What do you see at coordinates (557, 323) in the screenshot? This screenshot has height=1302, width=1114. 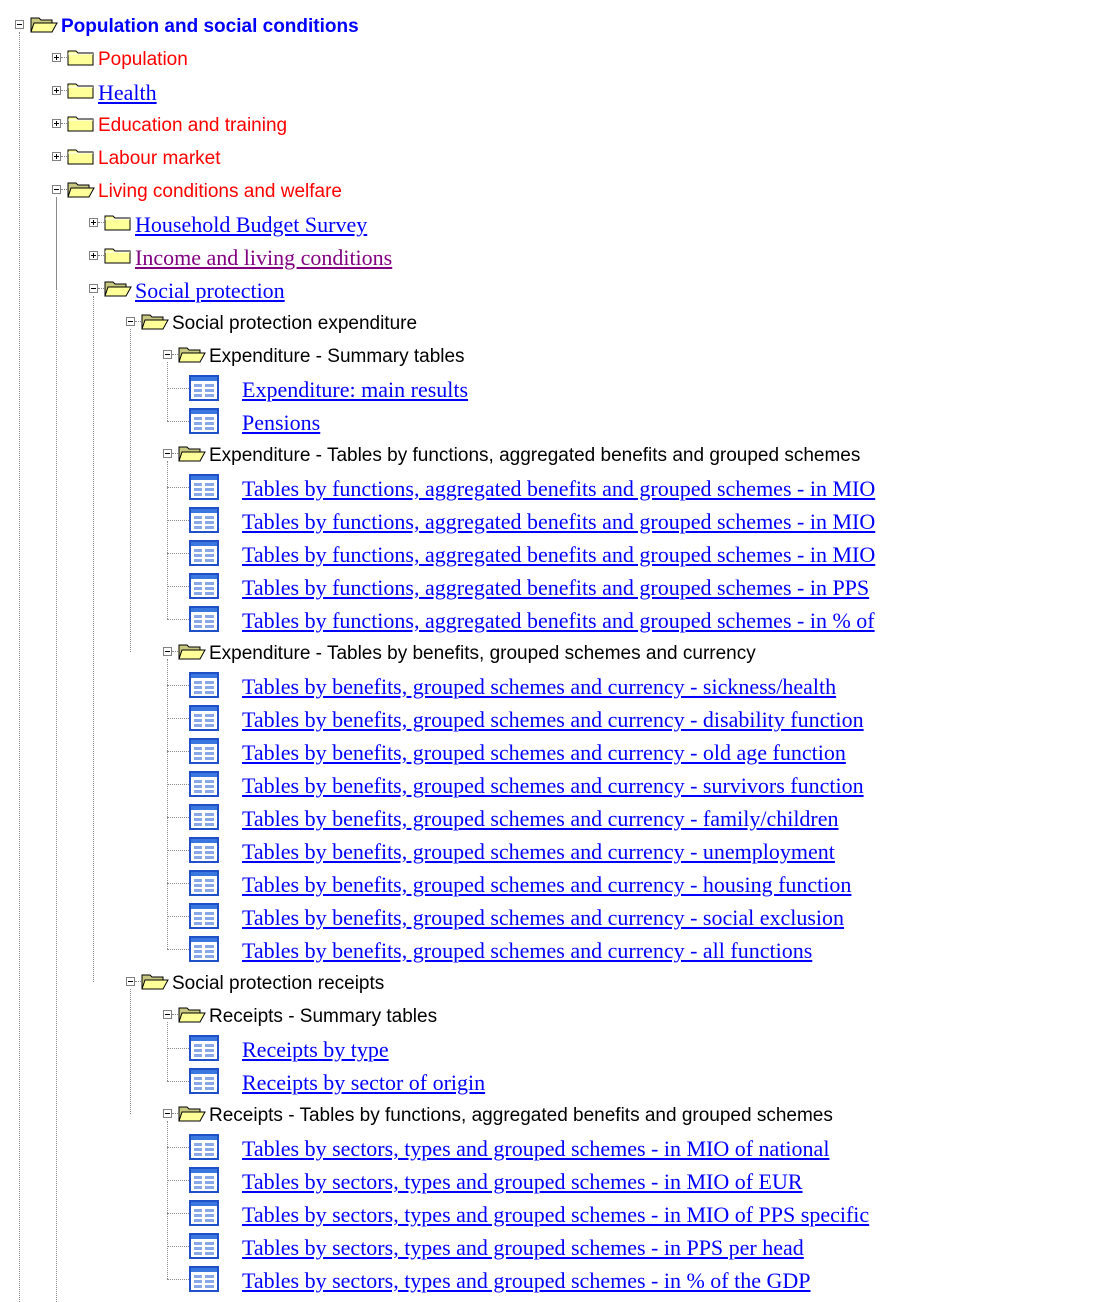 I see `tree-node-sp-expenditure-row: Social protection expenditure` at bounding box center [557, 323].